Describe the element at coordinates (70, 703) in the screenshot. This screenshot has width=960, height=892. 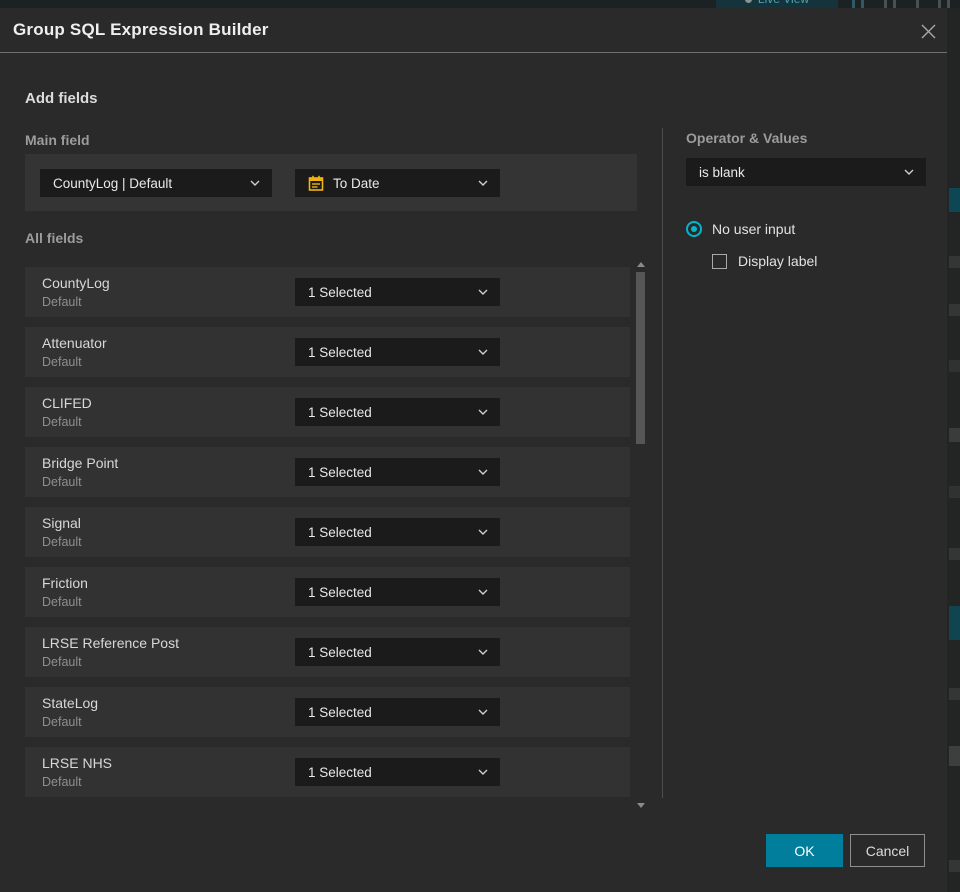
I see `field-name: StateLog` at that location.